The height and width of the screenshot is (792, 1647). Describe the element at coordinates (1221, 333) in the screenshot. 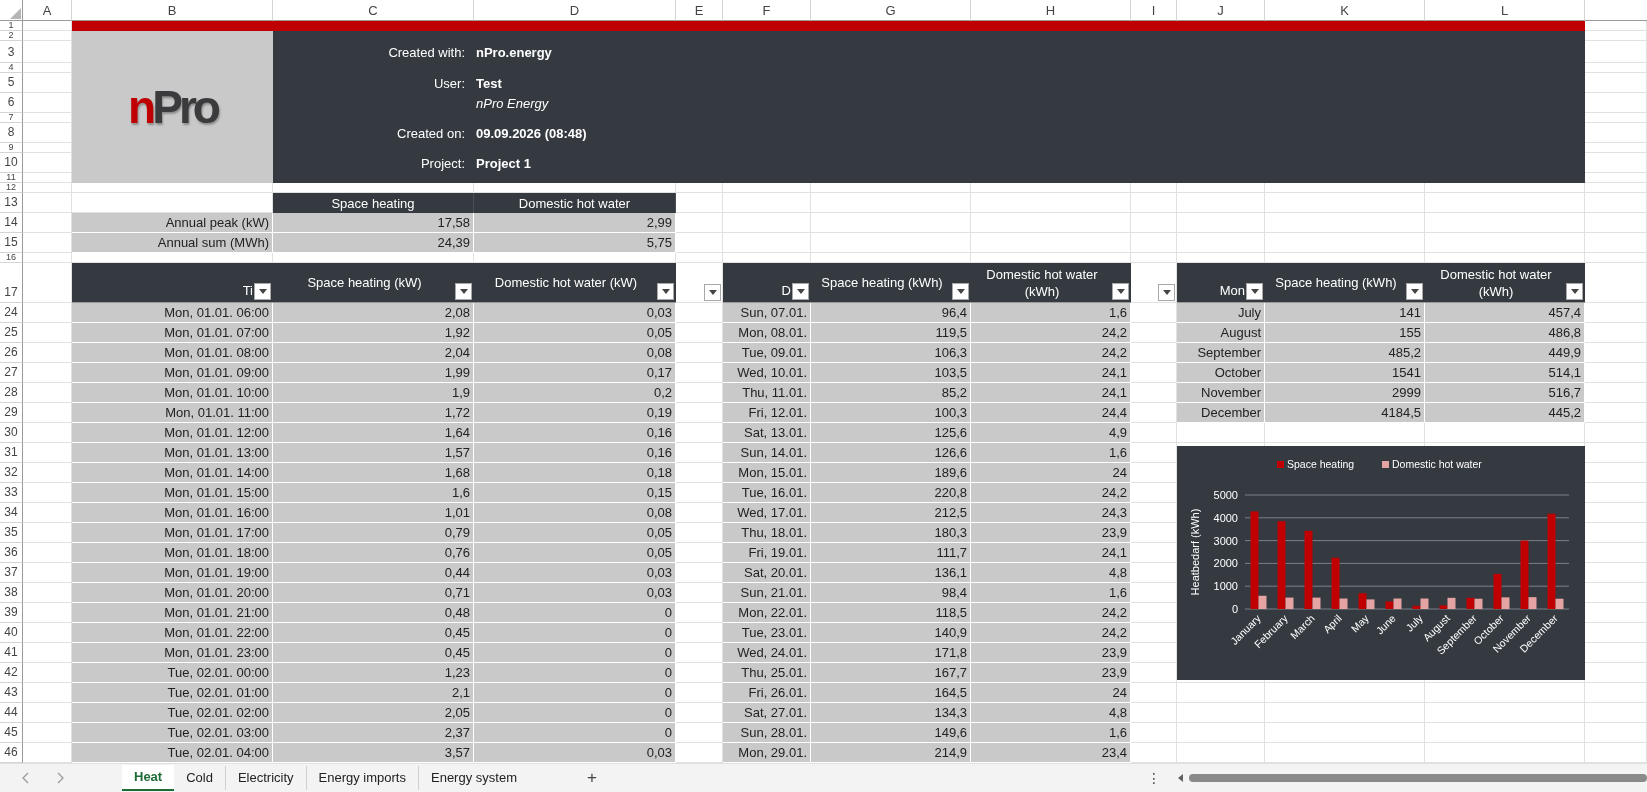

I see `table-cell: August` at that location.